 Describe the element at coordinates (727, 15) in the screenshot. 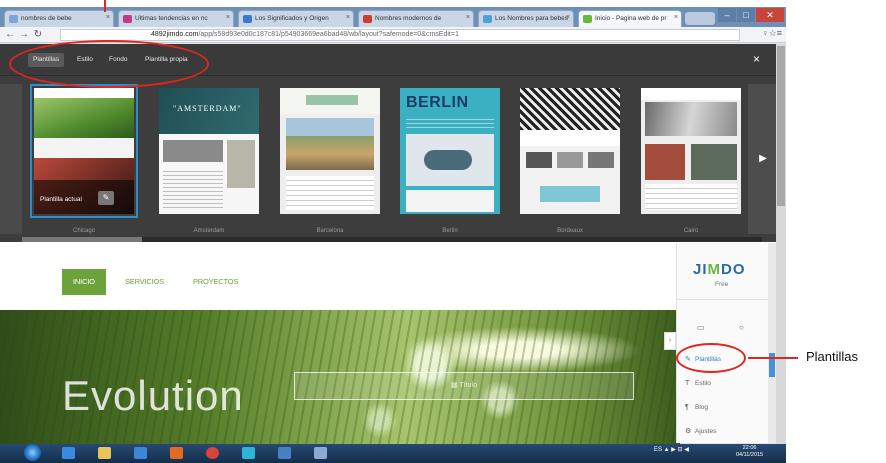

I see `minimize-button: –` at that location.